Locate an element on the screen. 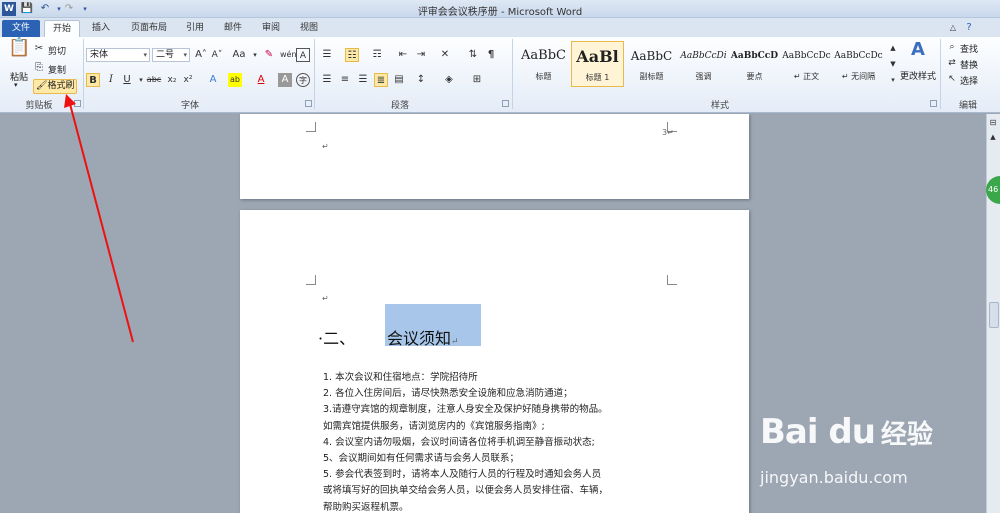 This screenshot has height=513, width=1000. enclose-character-icon: 字 is located at coordinates (303, 80).